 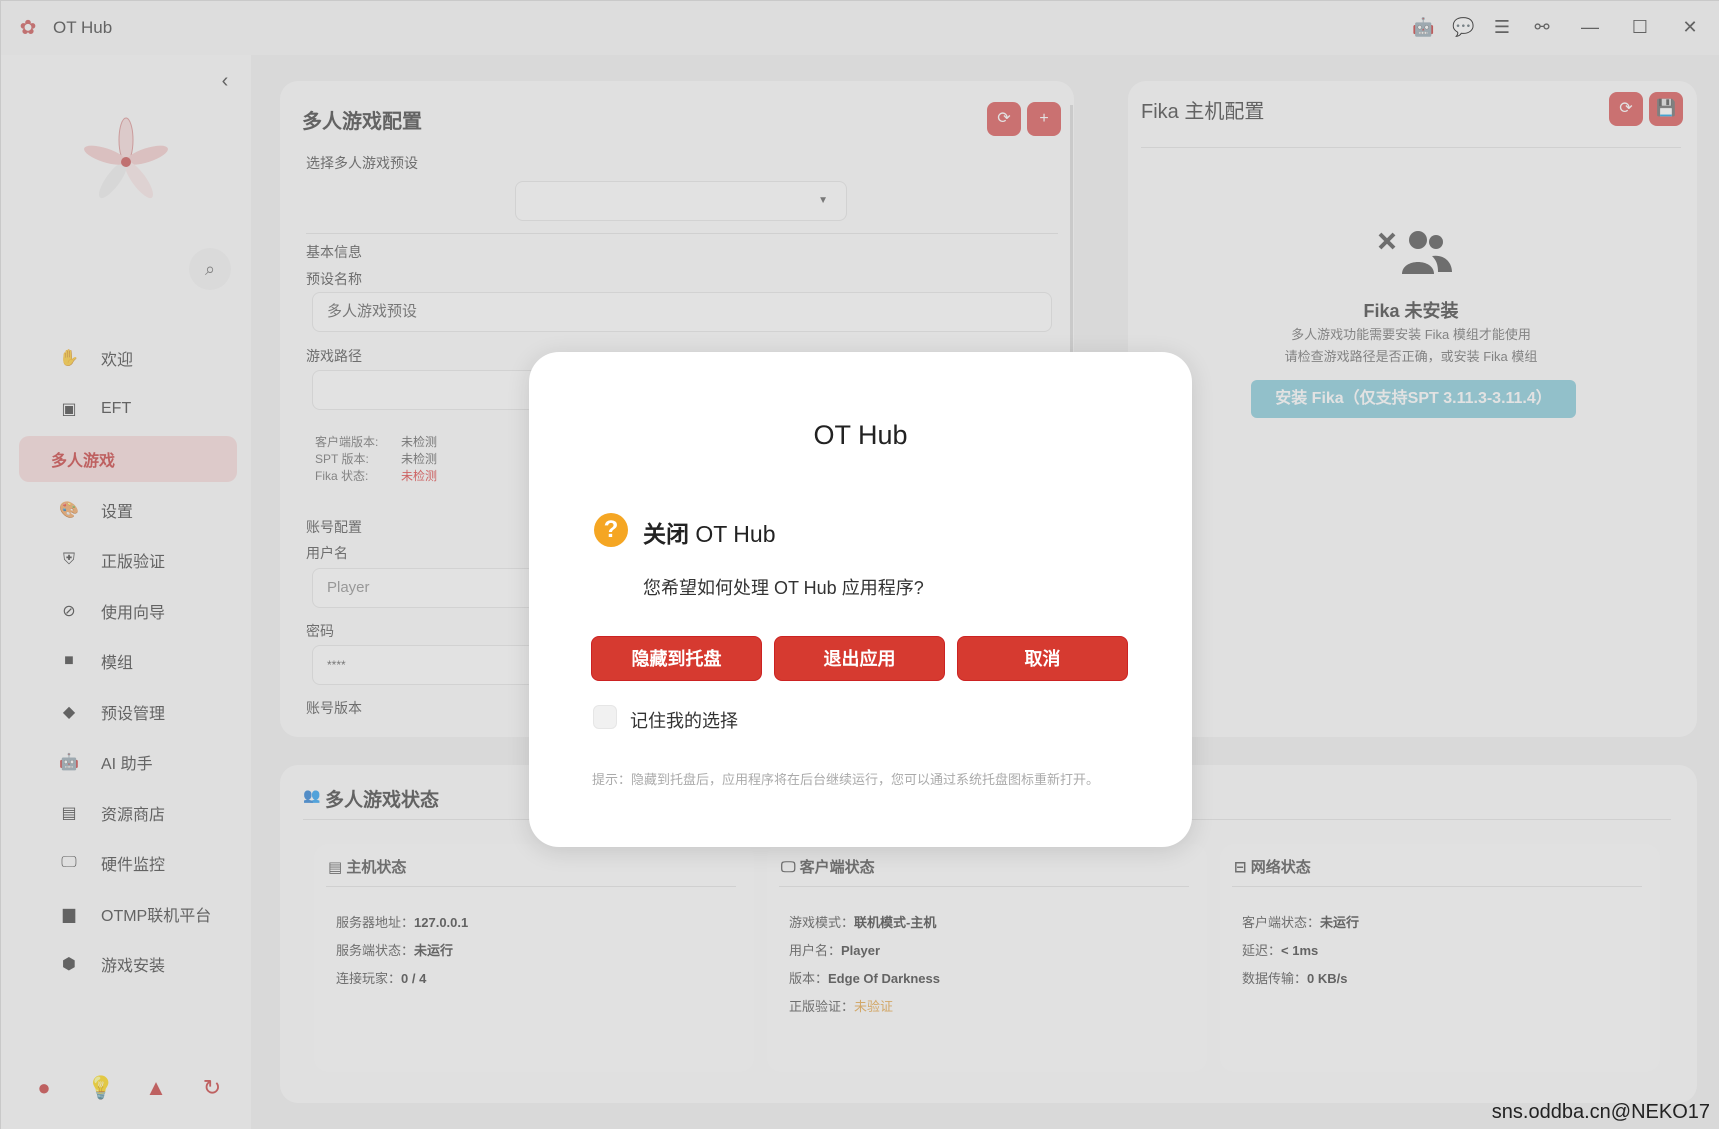 What do you see at coordinates (1042, 658) in the screenshot?
I see `cancel-button: 取消` at bounding box center [1042, 658].